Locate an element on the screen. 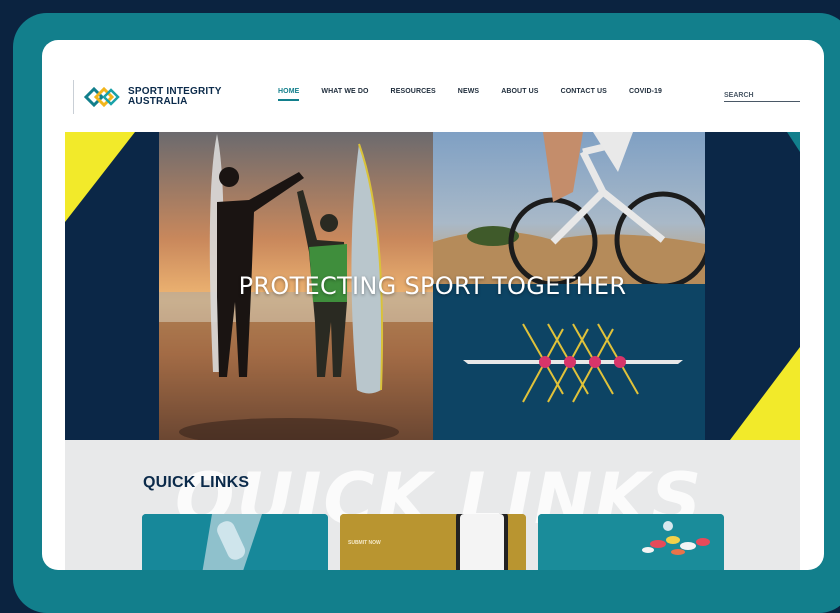 The image size is (840, 613). nav-item-contact-us: CONTACT US is located at coordinates (584, 94).